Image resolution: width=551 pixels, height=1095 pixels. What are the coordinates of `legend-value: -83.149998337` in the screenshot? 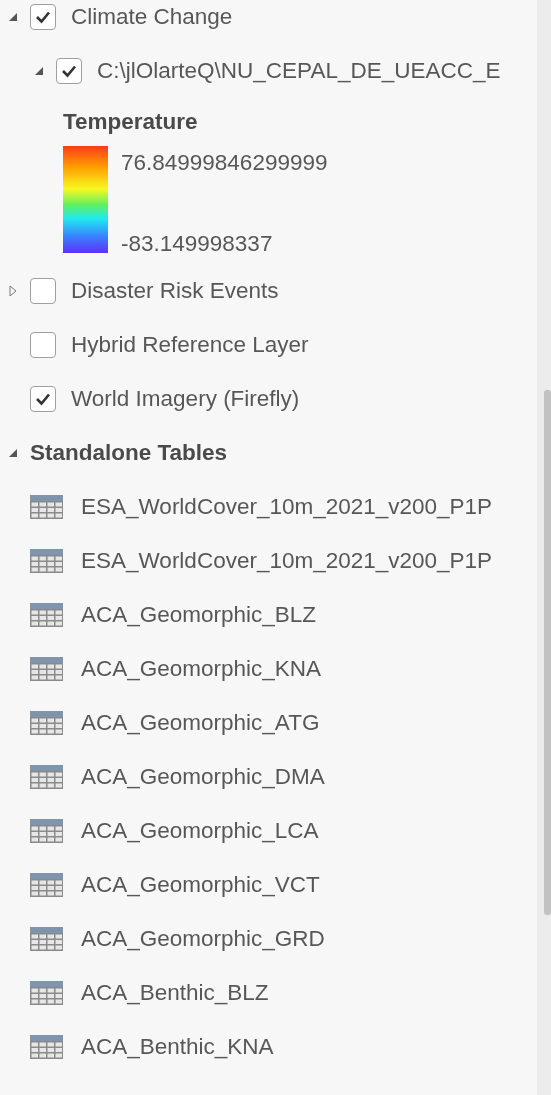 It's located at (197, 244).